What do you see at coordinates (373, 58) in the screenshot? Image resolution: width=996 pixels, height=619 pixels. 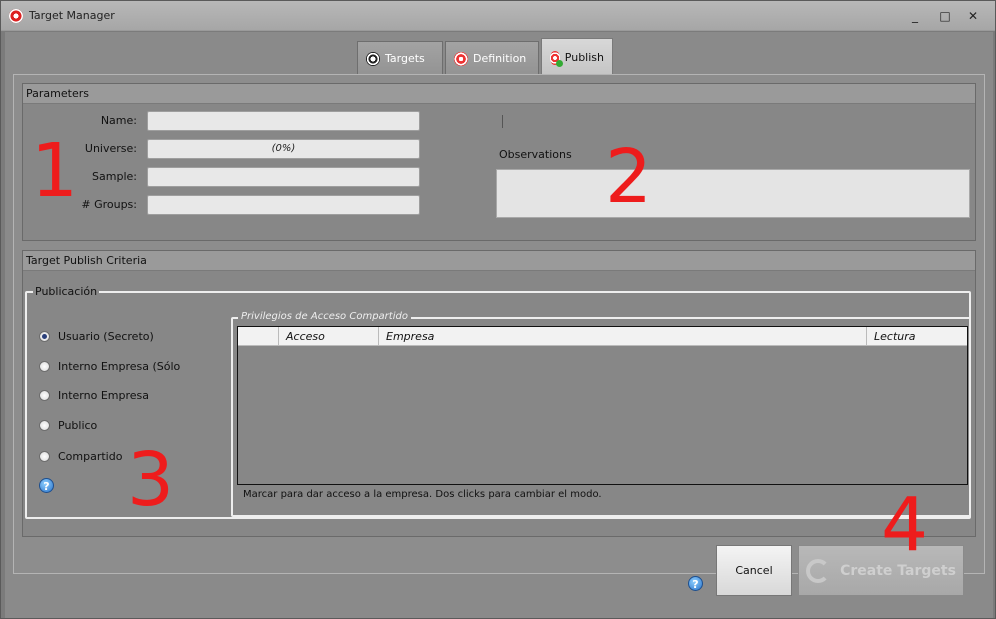 I see `target-dart-icon` at bounding box center [373, 58].